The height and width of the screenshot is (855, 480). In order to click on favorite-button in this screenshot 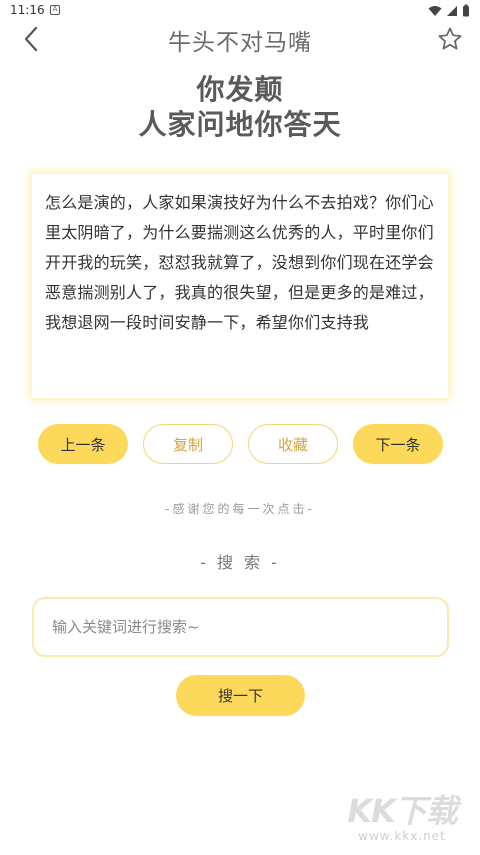, I will do `click(450, 39)`.